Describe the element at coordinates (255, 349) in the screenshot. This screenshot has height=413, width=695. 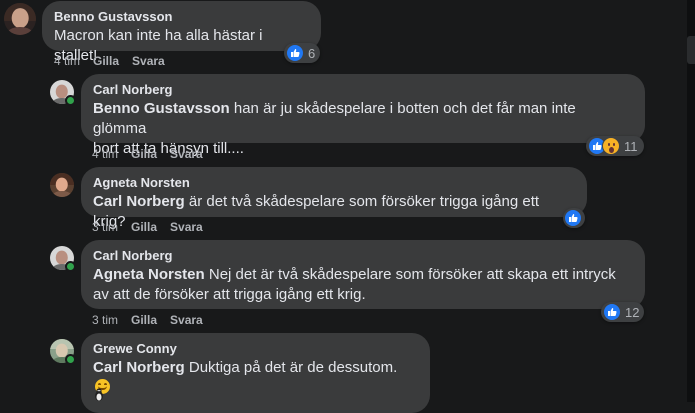
I see `comment-author: Grewe Conny` at that location.